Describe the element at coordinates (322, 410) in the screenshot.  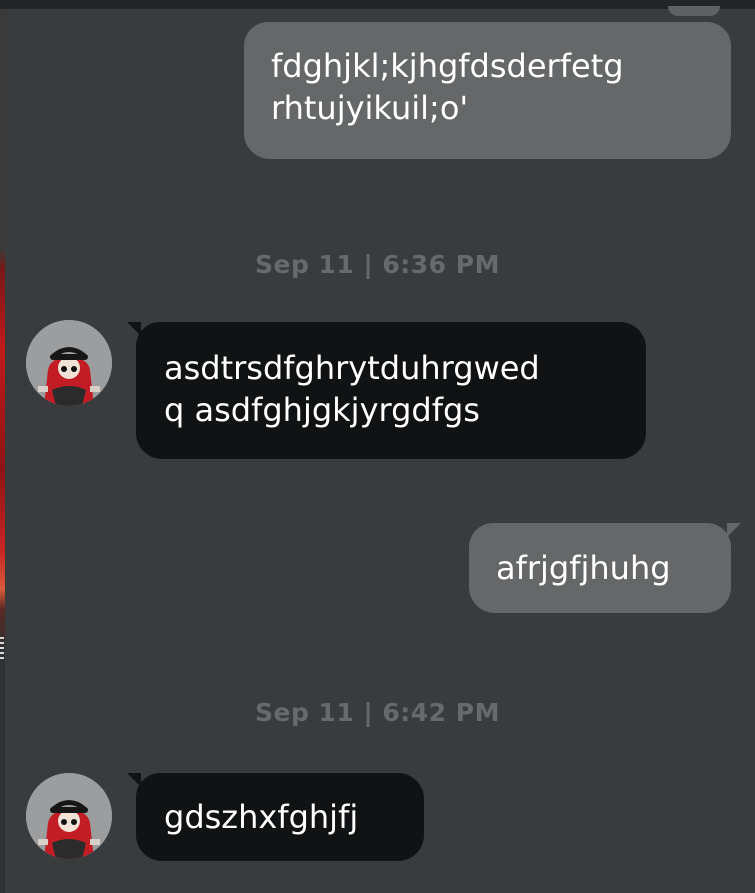
I see `message-text: q asdfghjgkjyrgdfgs` at that location.